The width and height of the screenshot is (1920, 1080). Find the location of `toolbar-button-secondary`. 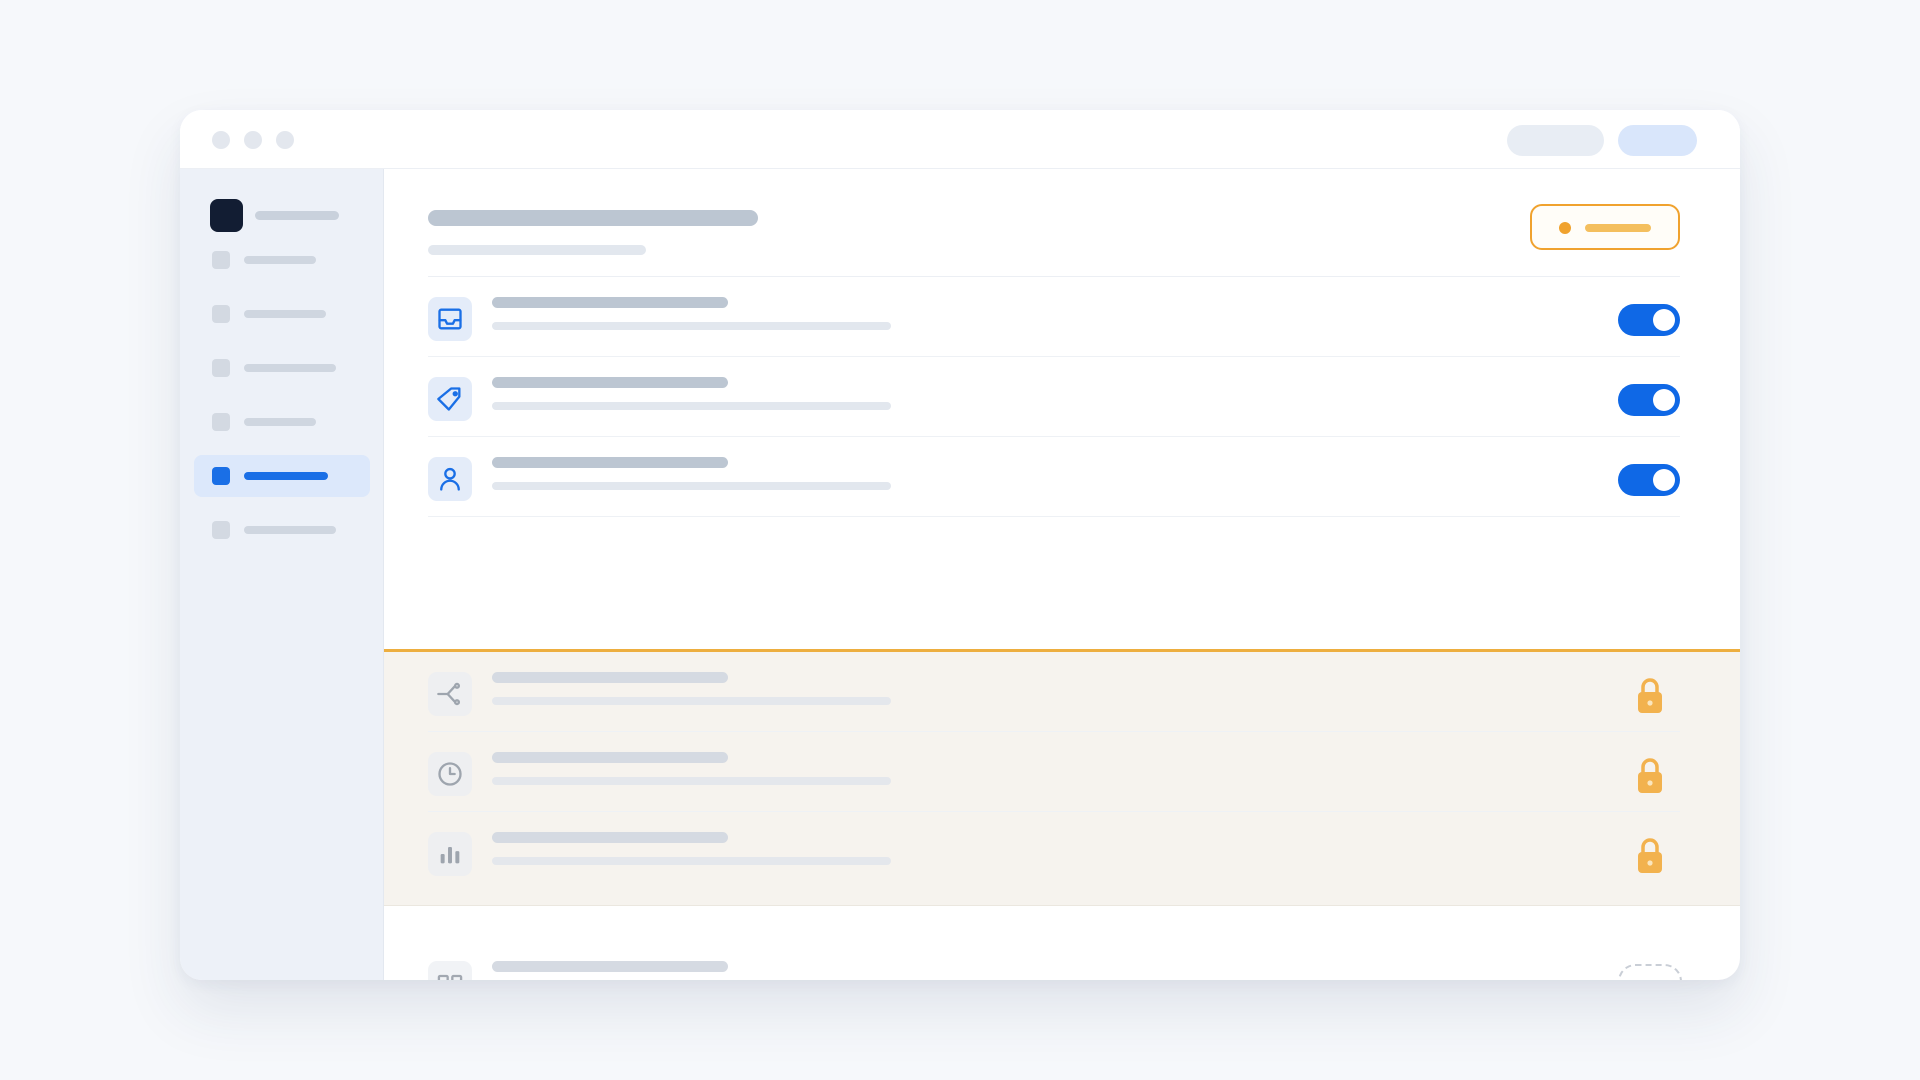

toolbar-button-secondary is located at coordinates (1555, 140).